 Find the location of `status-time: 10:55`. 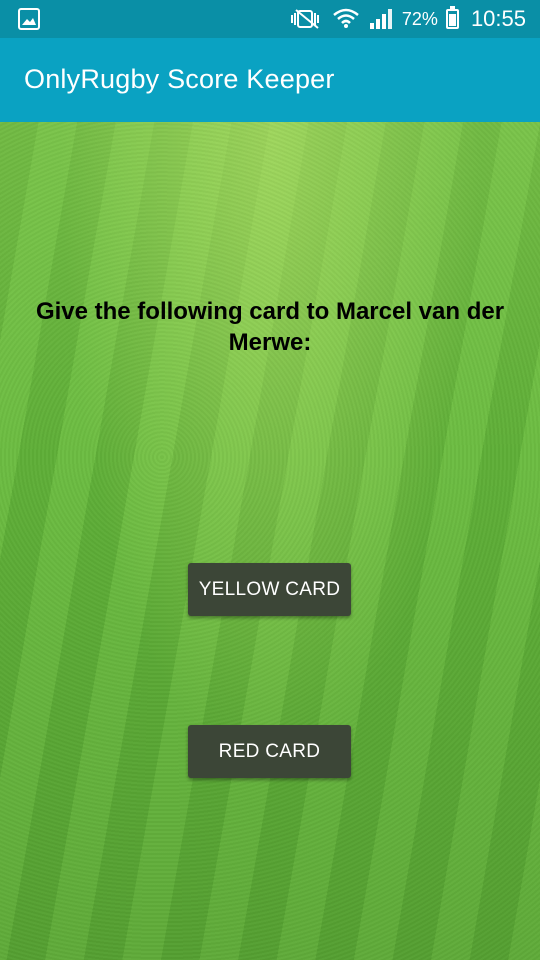

status-time: 10:55 is located at coordinates (498, 18).